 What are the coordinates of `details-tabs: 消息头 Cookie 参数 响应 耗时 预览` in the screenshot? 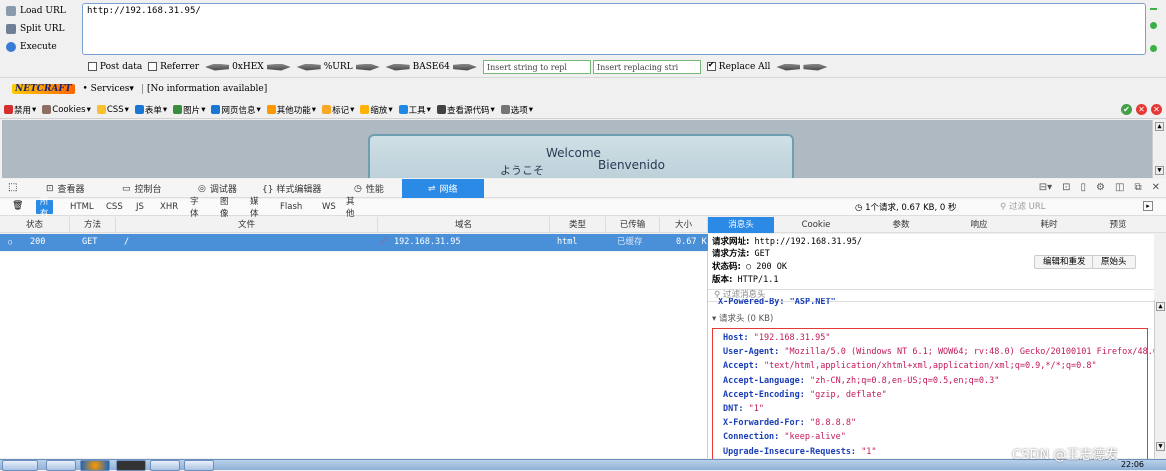 It's located at (937, 225).